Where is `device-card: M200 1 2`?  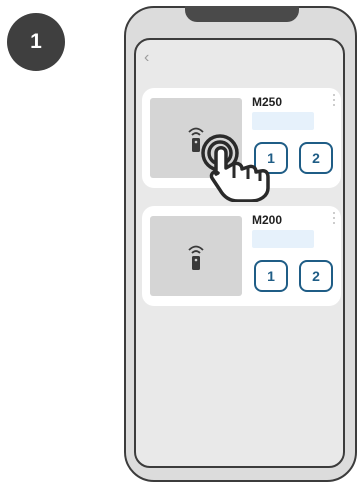 device-card: M200 1 2 is located at coordinates (241, 256).